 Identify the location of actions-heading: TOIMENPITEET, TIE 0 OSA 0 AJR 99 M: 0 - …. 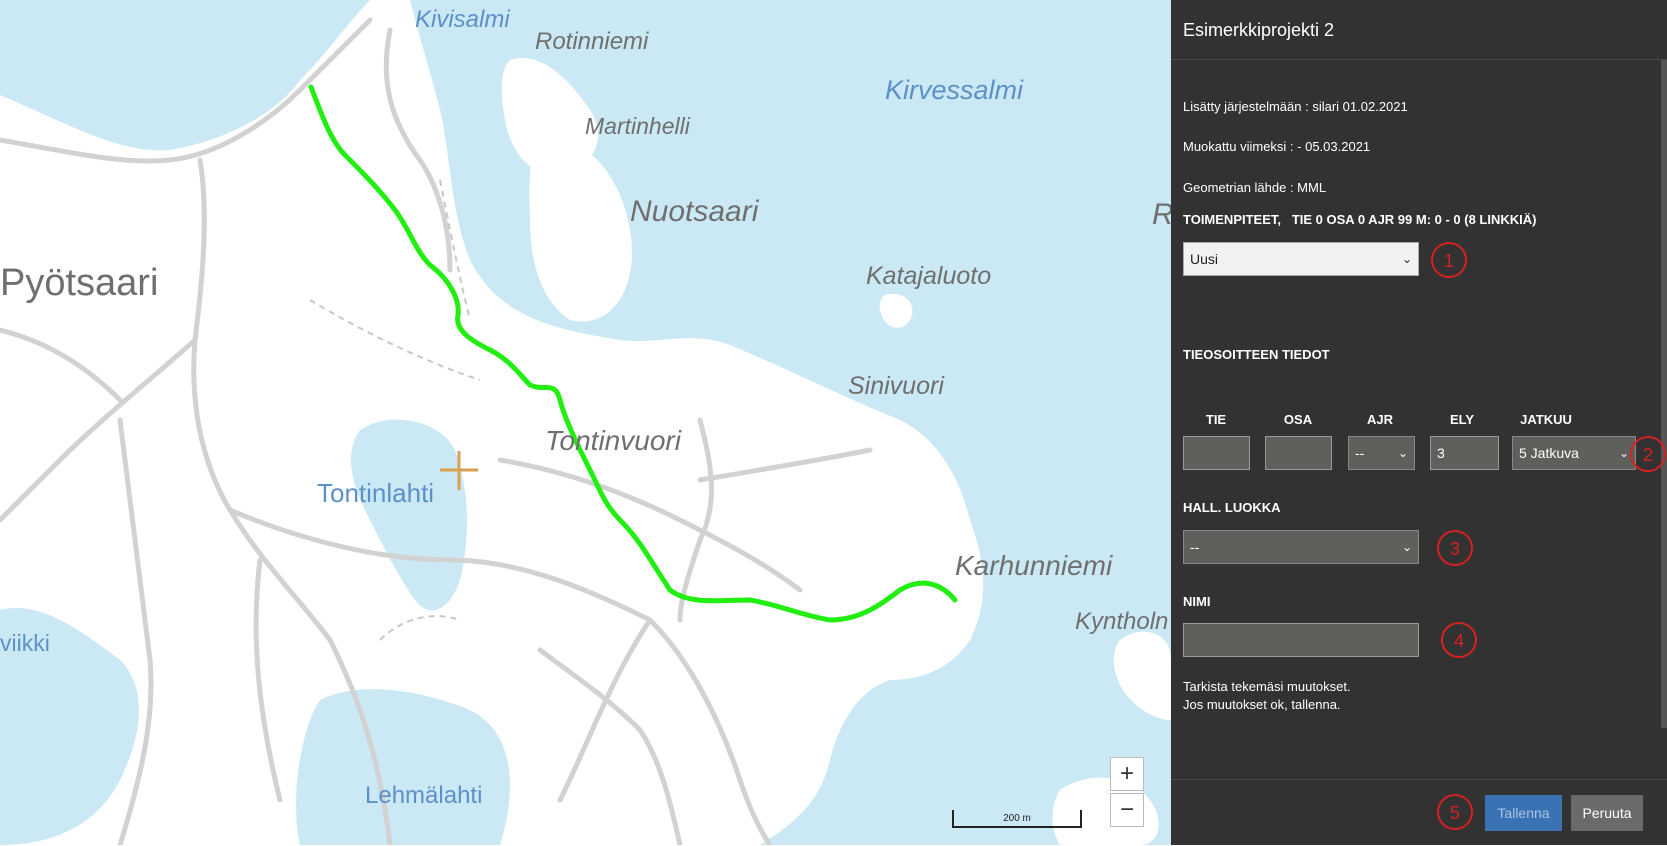
(1359, 219).